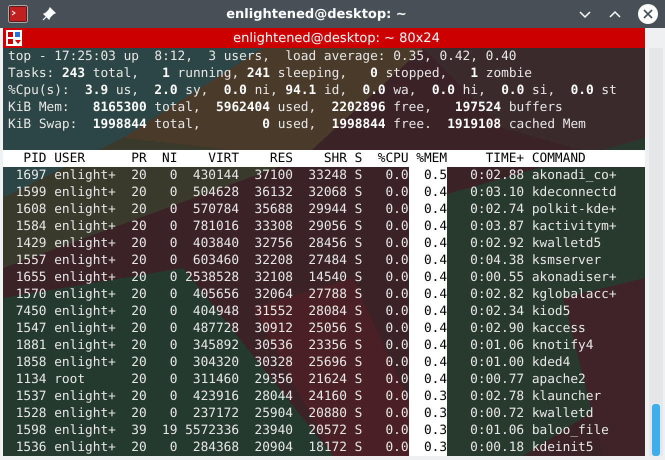 This screenshot has width=665, height=460. I want to click on table-cell-text: 0:01.00, so click(496, 362).